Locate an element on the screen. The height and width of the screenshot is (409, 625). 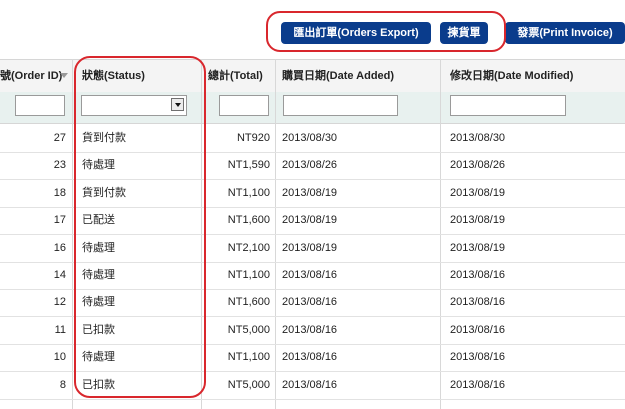
total-filter-input is located at coordinates (244, 105).